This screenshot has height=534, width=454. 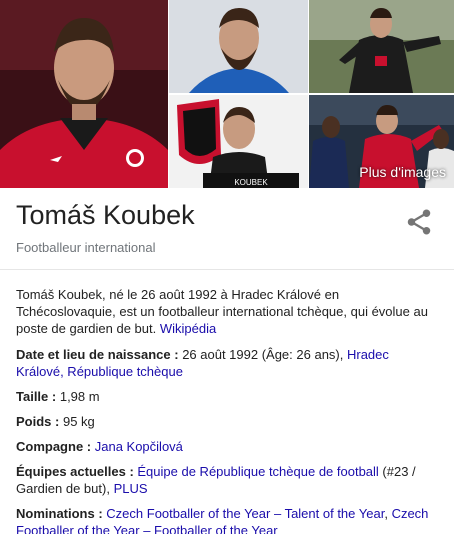 I want to click on fact-teams-label: Équipes actuelles, so click(x=71, y=471).